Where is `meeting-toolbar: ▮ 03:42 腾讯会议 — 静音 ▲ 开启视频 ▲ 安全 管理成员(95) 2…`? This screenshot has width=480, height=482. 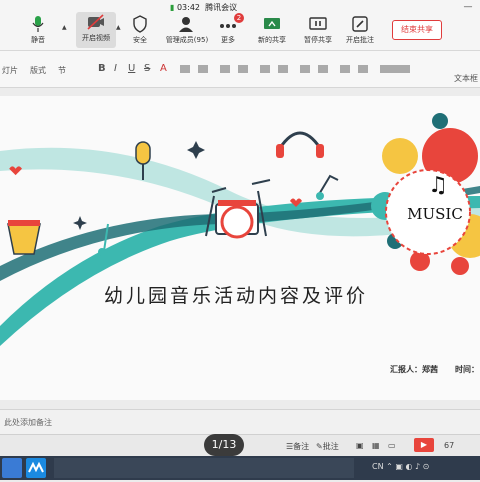
meeting-toolbar: ▮ 03:42 腾讯会议 — 静音 ▲ 开启视频 ▲ 安全 管理成员(95) 2… is located at coordinates (240, 25).